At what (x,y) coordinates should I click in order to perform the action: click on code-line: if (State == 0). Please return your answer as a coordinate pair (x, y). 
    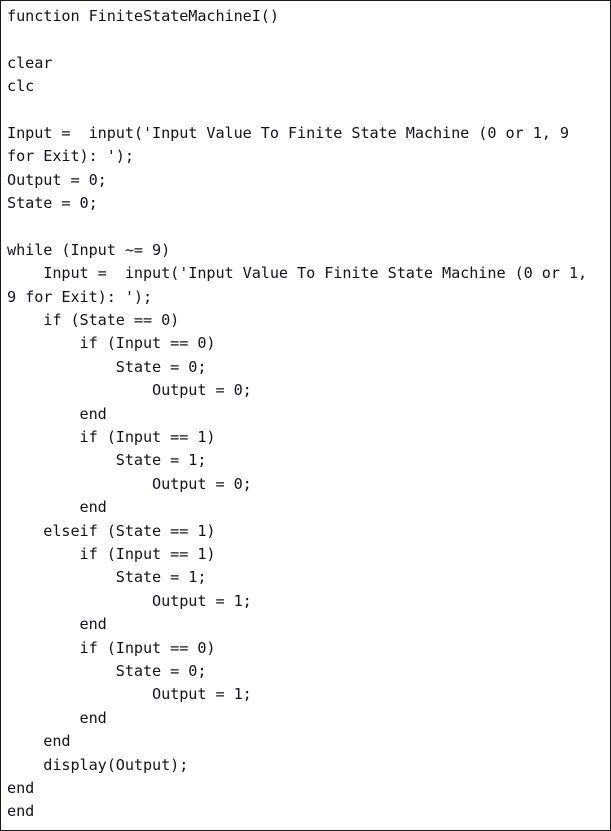
    Looking at the image, I should click on (93, 320).